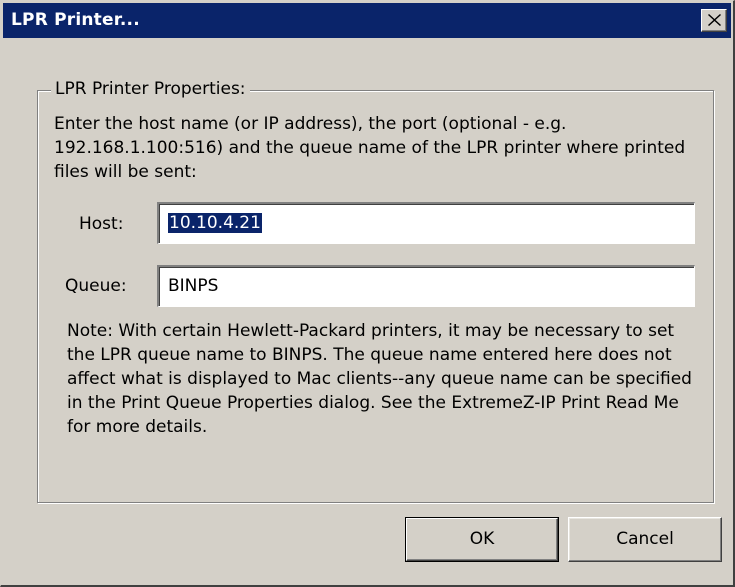 This screenshot has width=735, height=587. I want to click on ok-button: OK, so click(482, 539).